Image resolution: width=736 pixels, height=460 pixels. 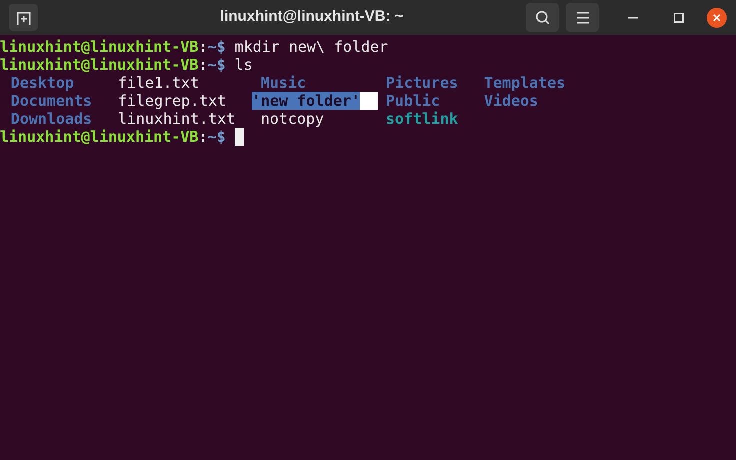 What do you see at coordinates (422, 119) in the screenshot?
I see `link-entry: softlink` at bounding box center [422, 119].